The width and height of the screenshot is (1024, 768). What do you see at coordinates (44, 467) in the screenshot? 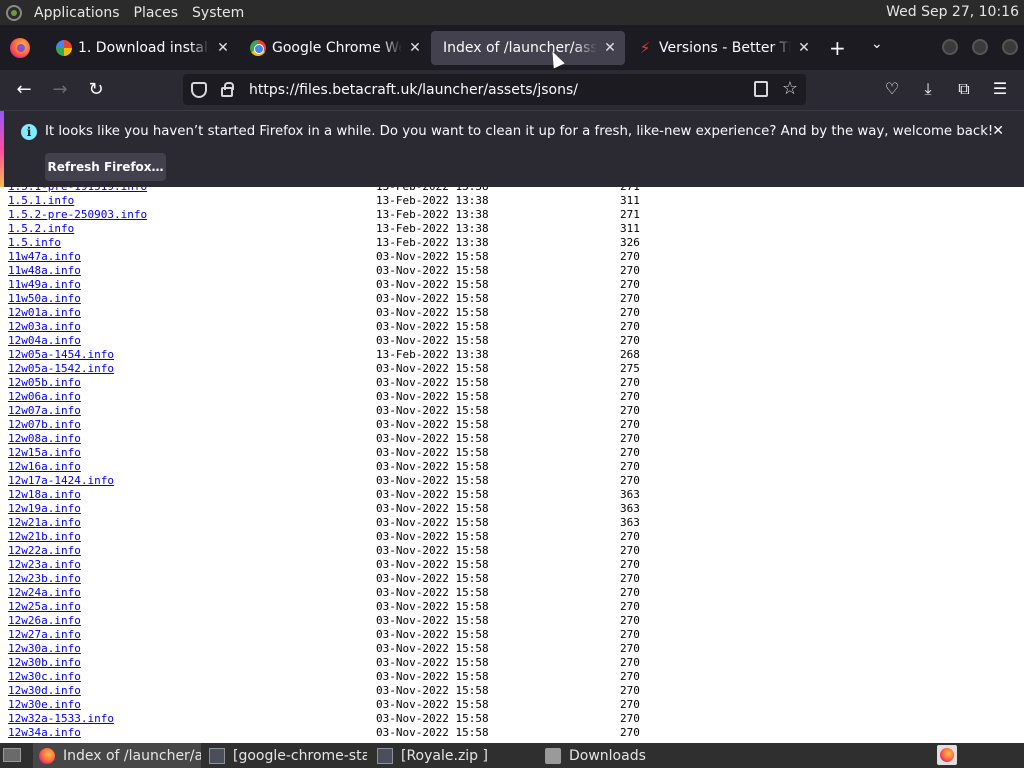
I see `file-link: 12w16a.info` at bounding box center [44, 467].